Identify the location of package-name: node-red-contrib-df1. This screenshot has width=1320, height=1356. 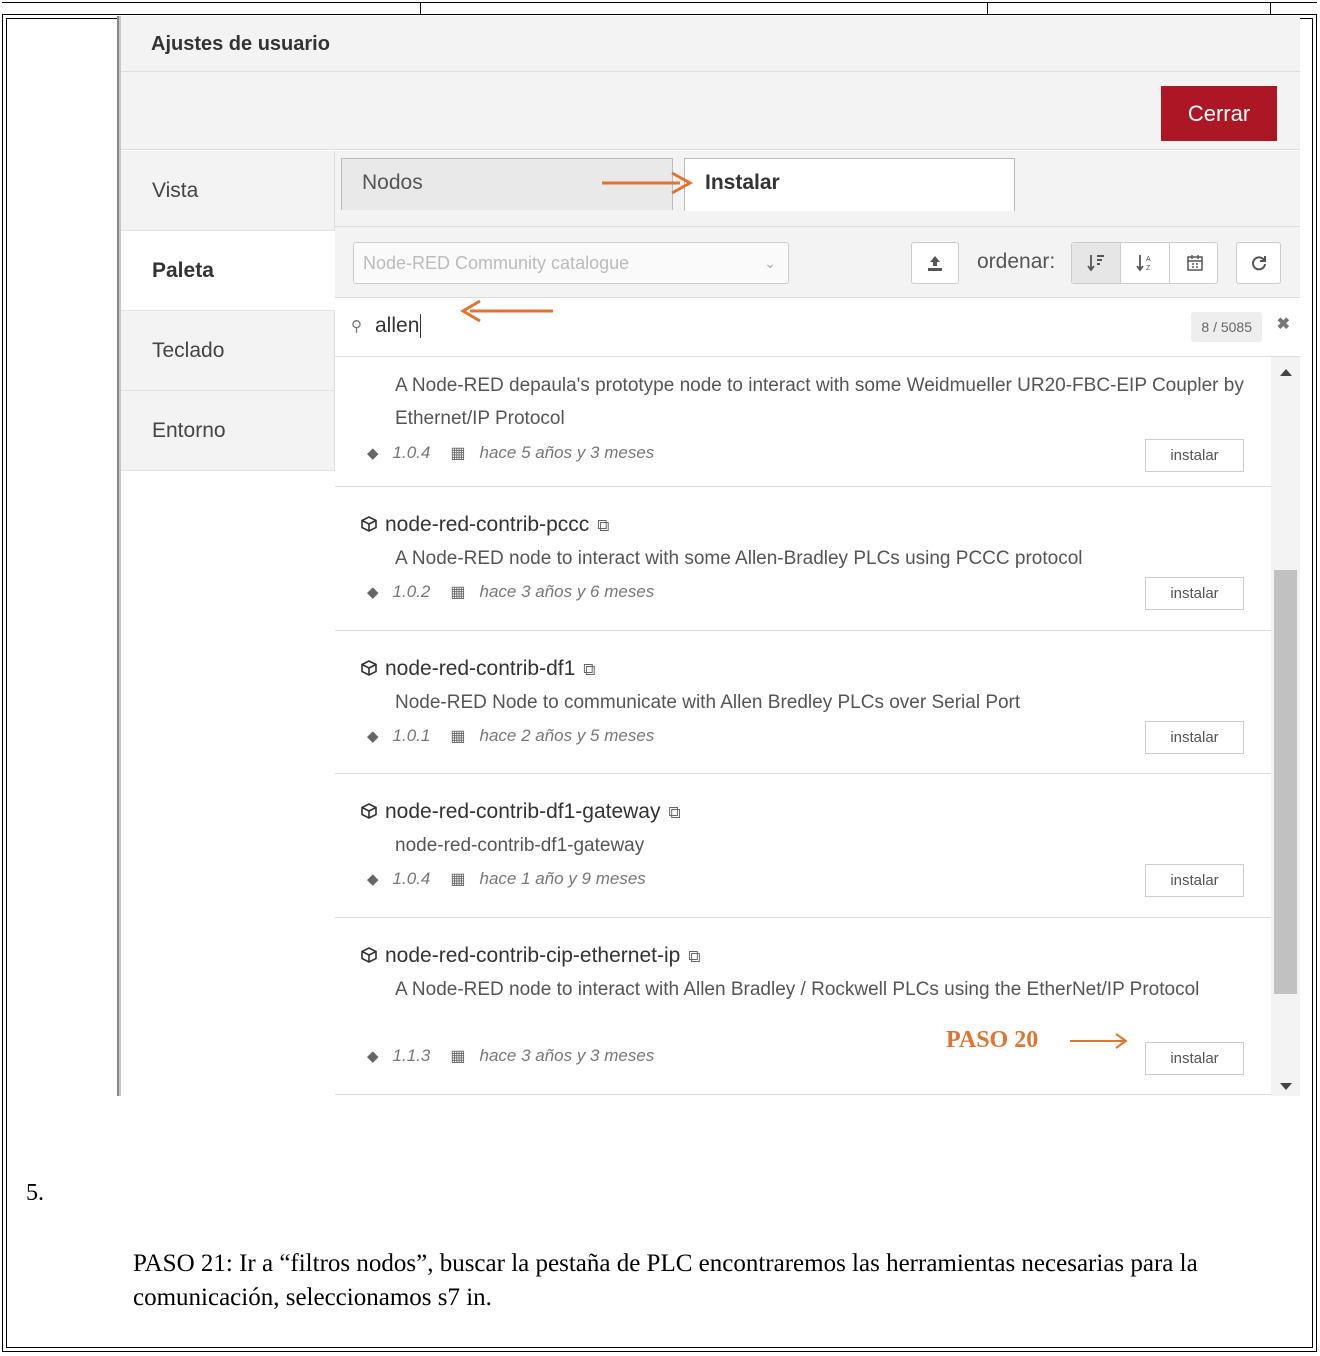
(480, 668).